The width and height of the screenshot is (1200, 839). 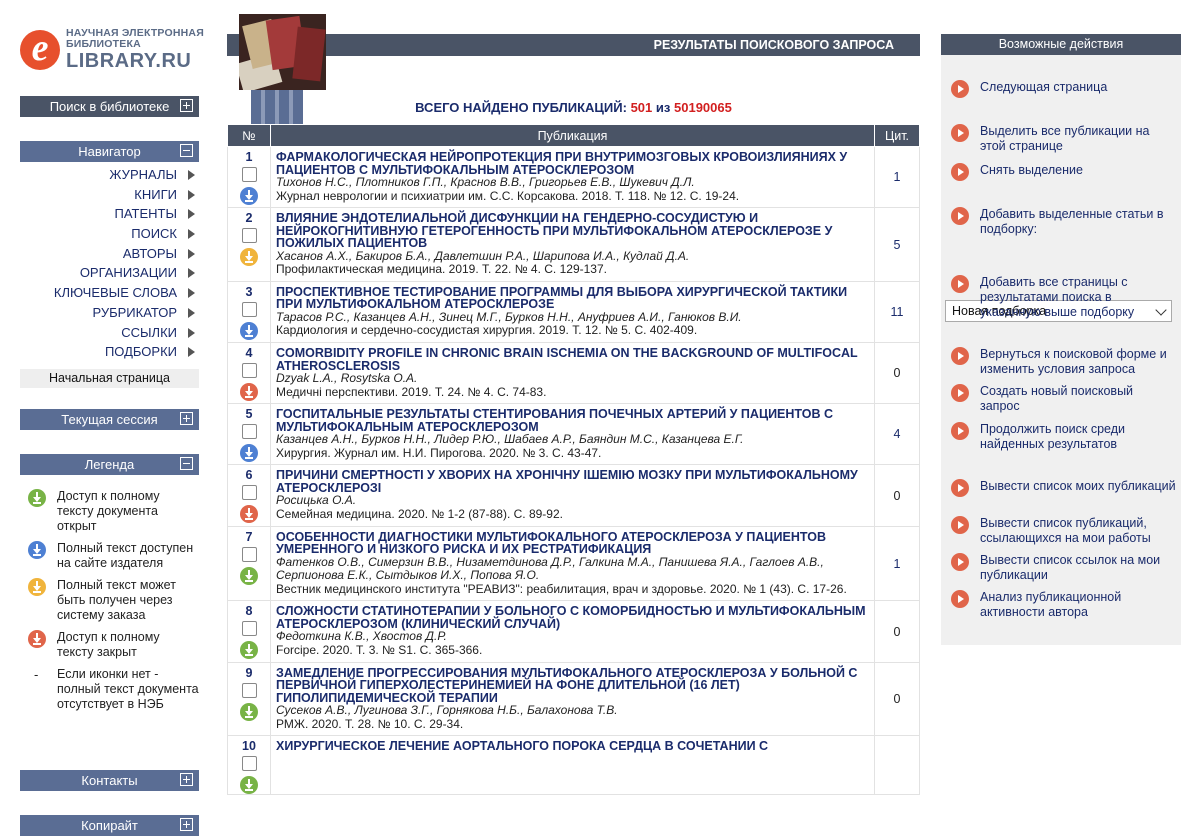 I want to click on action-link: Следующая страница, so click(x=1063, y=89).